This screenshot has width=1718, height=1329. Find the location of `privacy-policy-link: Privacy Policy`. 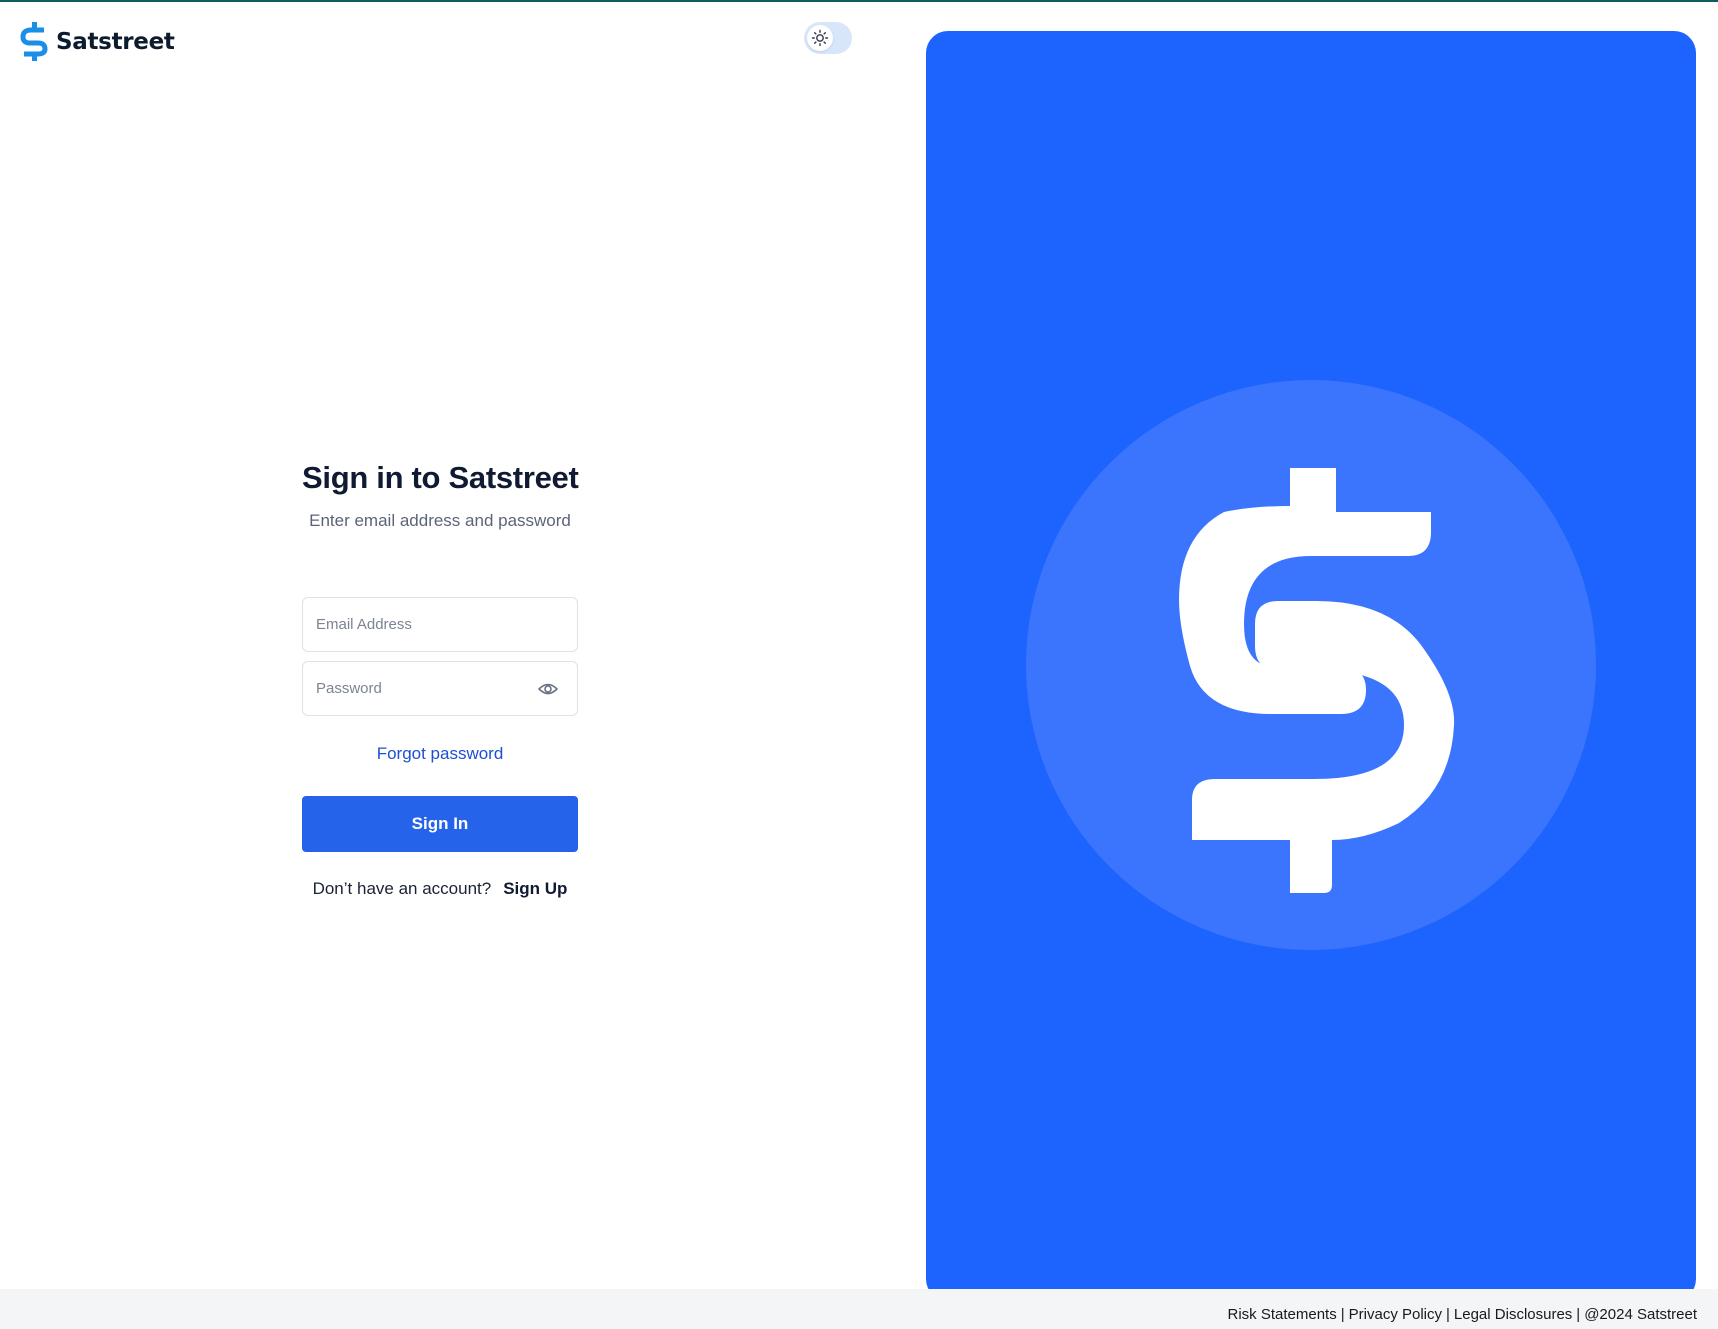

privacy-policy-link: Privacy Policy is located at coordinates (1395, 1314).